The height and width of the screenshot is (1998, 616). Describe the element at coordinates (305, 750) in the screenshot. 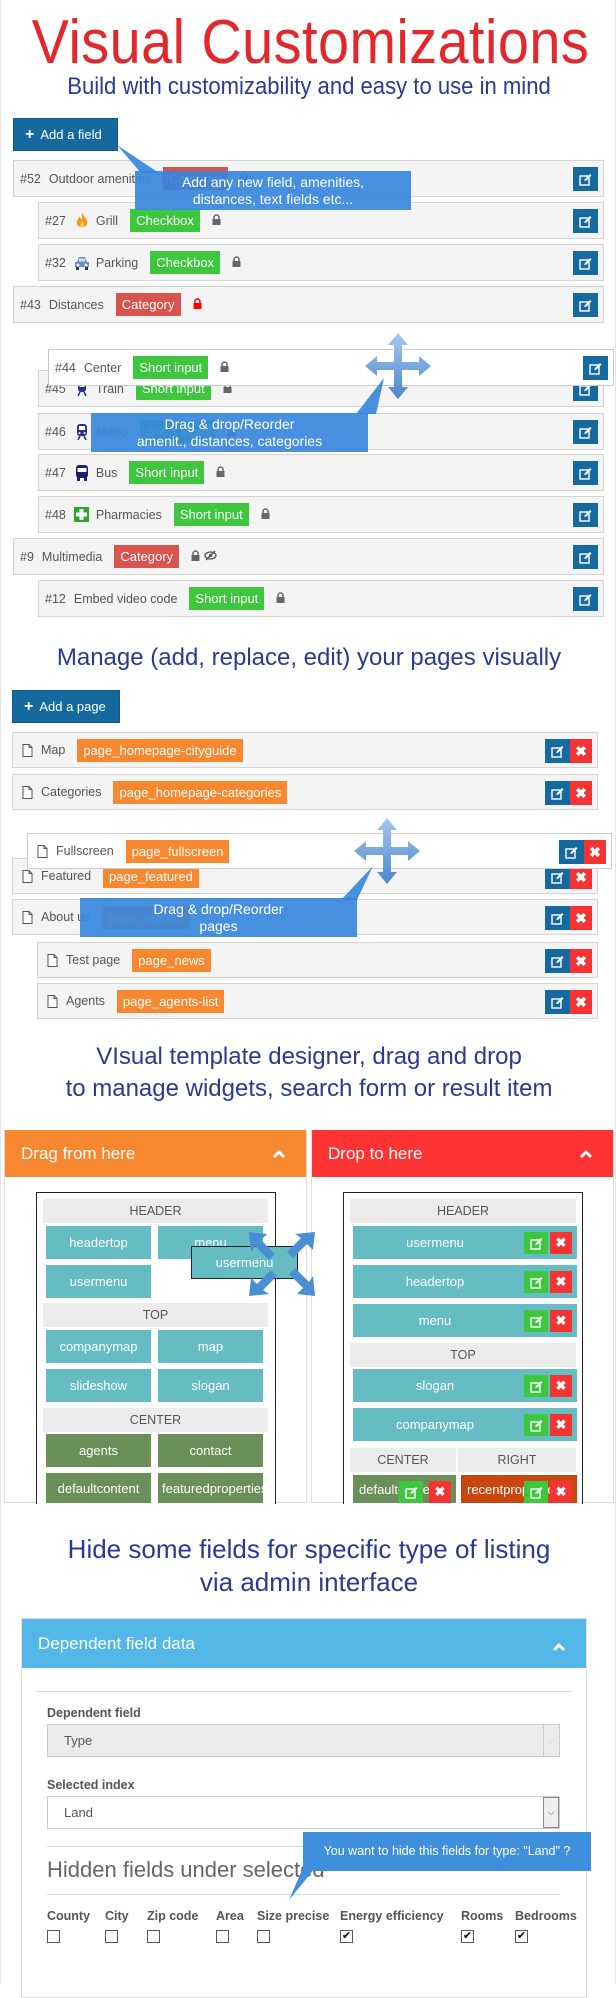

I see `page-row: Map page_homepage-cityguide ✖` at that location.